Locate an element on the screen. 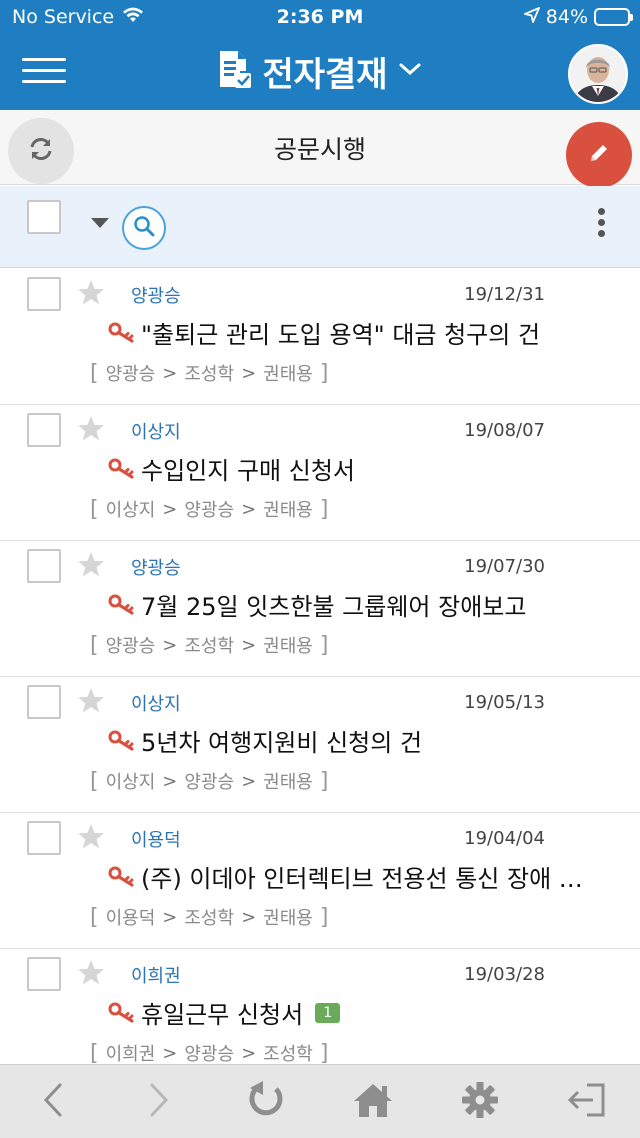 This screenshot has width=640, height=1138. approval-line: [ 이용덕 > 조성학 > 권태용 ] is located at coordinates (209, 917).